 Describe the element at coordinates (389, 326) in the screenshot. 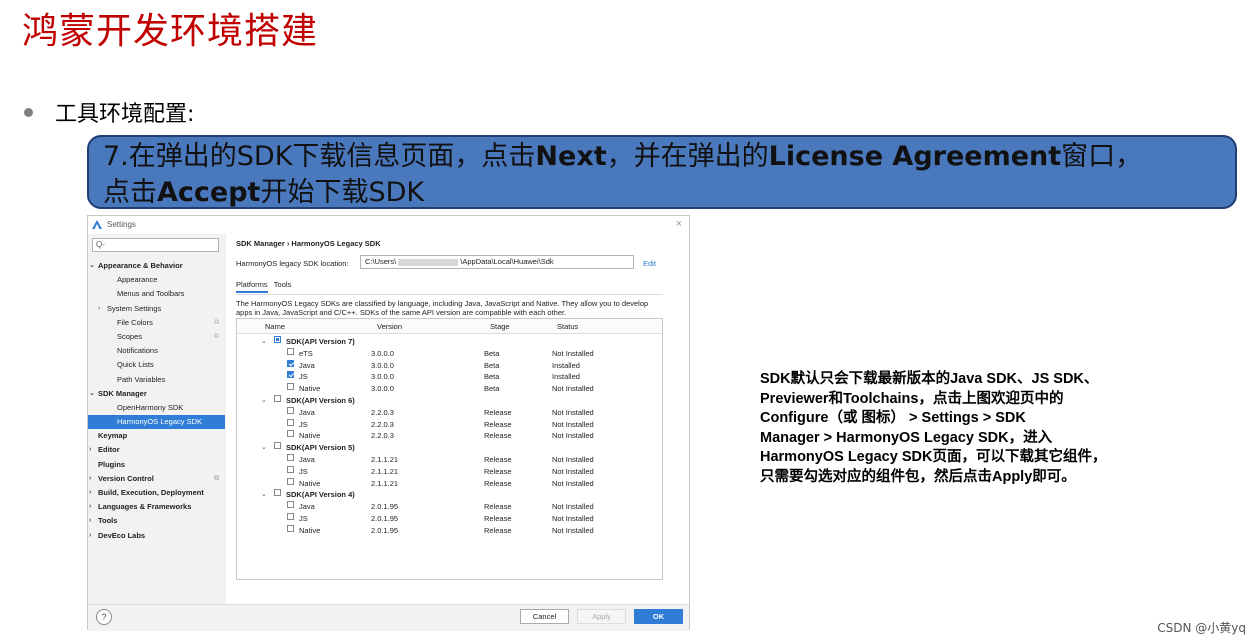

I see `column-header-version: Version` at that location.